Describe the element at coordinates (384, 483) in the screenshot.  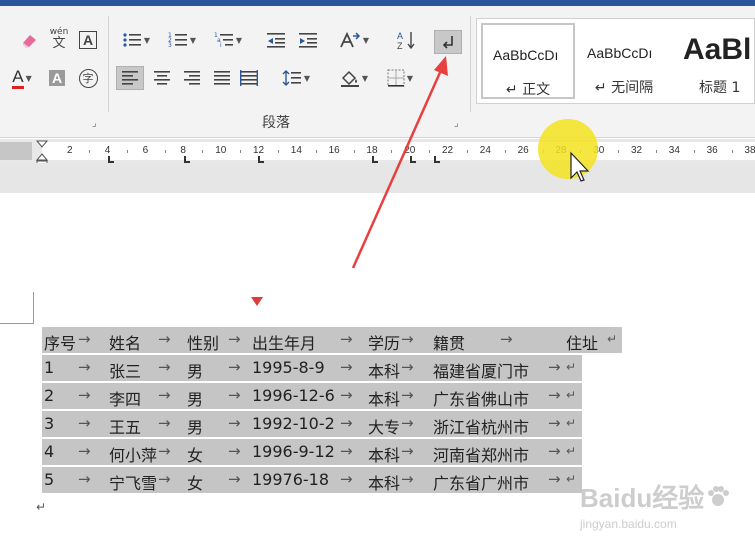
I see `table-cell: 本科` at that location.